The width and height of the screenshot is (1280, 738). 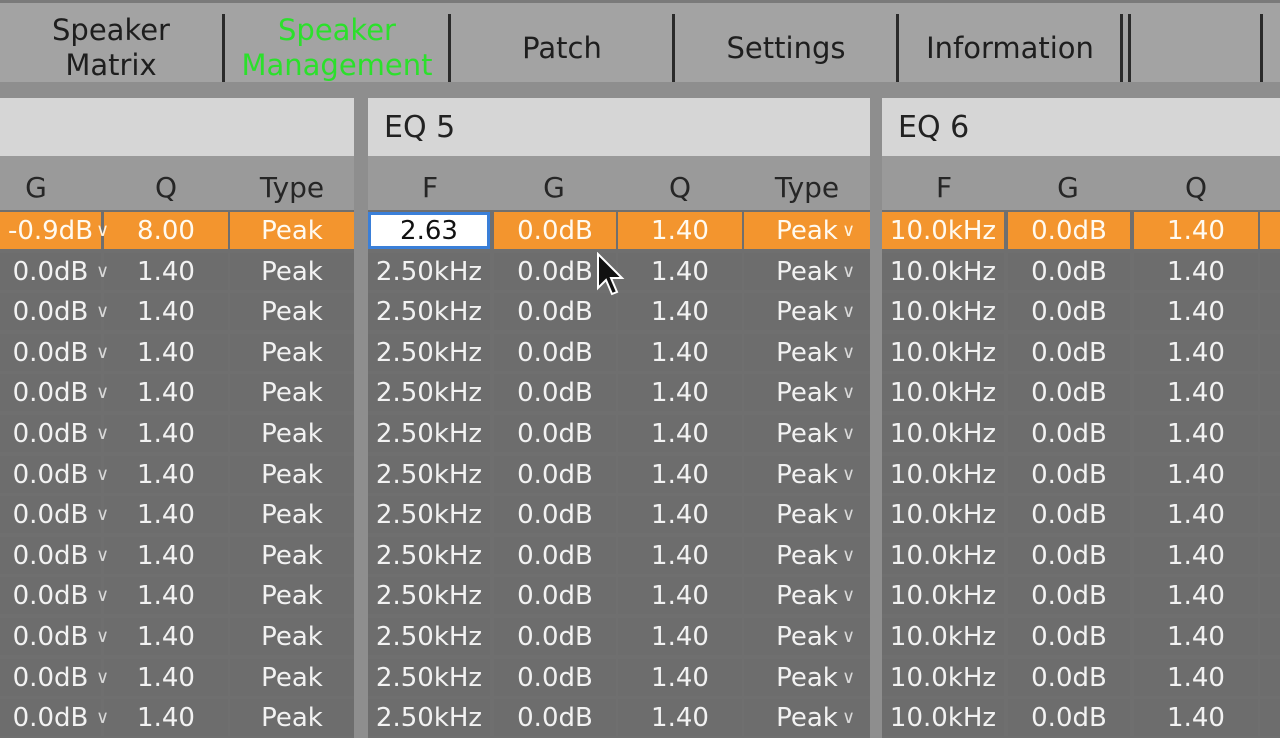 I want to click on tab-speaker-management: Speaker Management, so click(x=337, y=47).